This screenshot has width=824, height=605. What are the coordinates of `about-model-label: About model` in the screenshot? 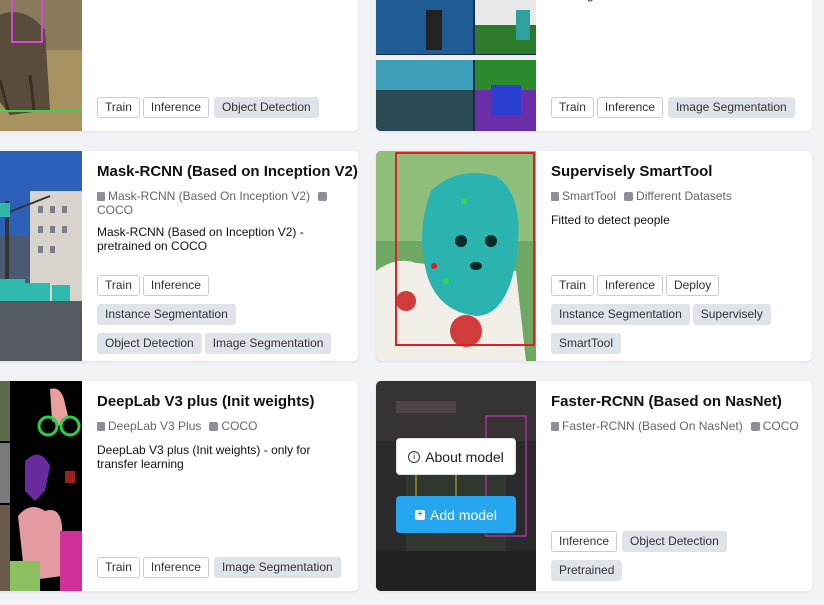 It's located at (464, 456).